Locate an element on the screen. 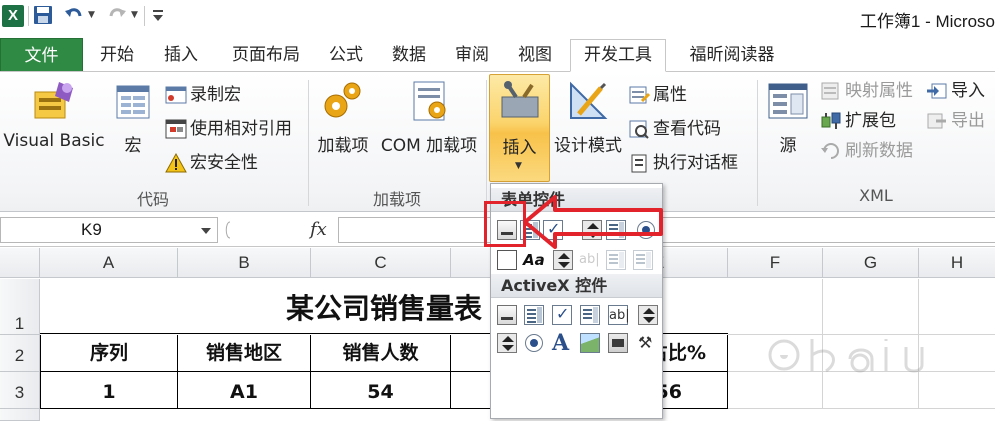 The height and width of the screenshot is (421, 995). refresh-data-button: 刷新数据 is located at coordinates (866, 151).